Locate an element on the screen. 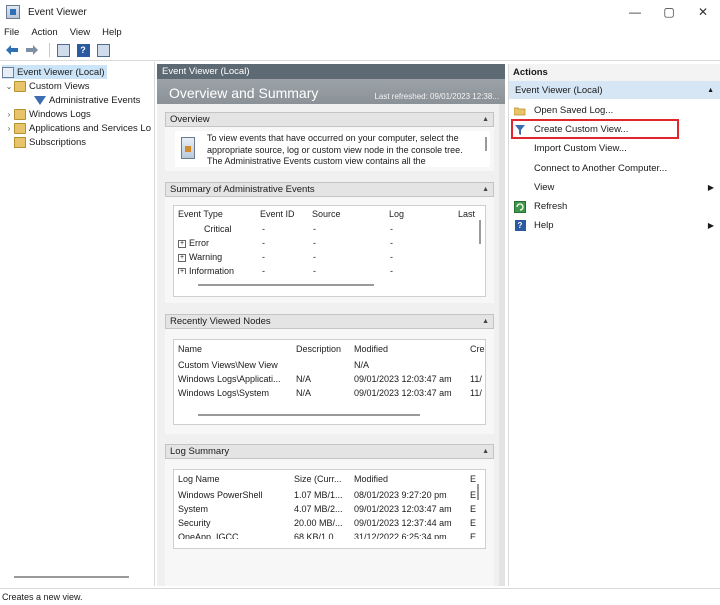 The height and width of the screenshot is (605, 720). center-vertical-scrollbar is located at coordinates (502, 345).